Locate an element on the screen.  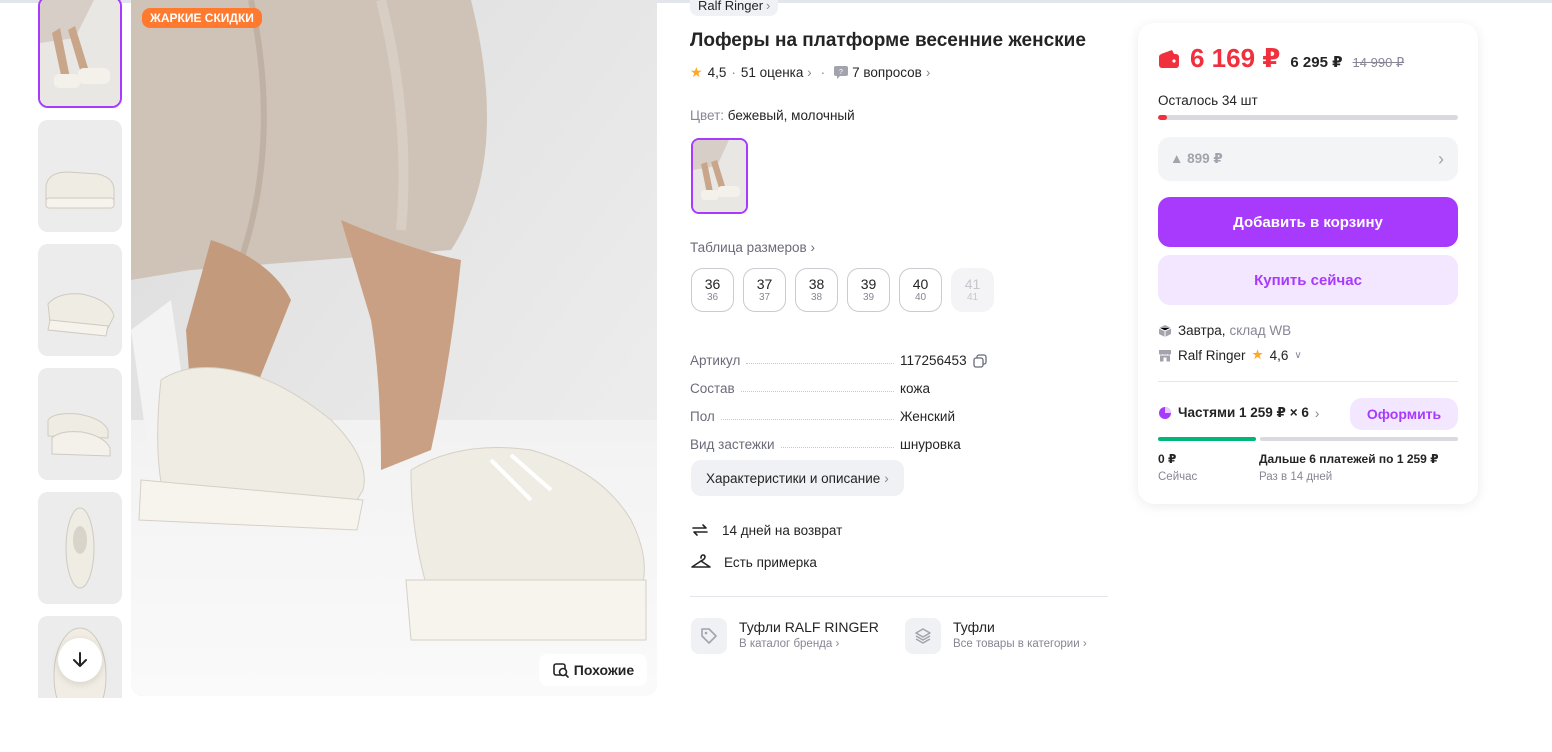
seller-info: Ralf Ringer ★ 4,6 ∨ is located at coordinates (1230, 355).